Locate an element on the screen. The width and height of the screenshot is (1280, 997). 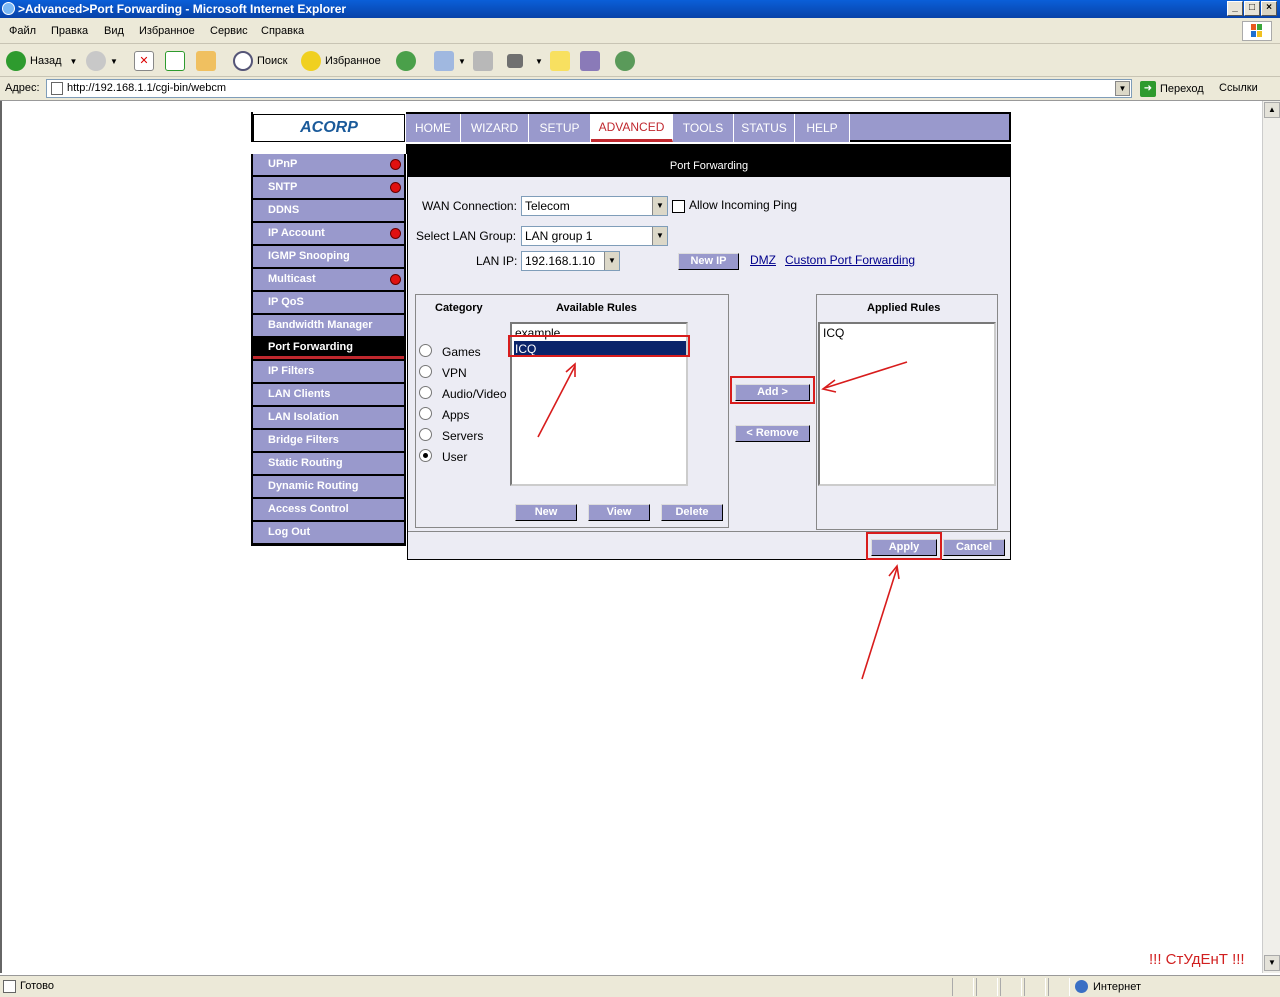
category-vpn-label: VPN is located at coordinates (454, 373).